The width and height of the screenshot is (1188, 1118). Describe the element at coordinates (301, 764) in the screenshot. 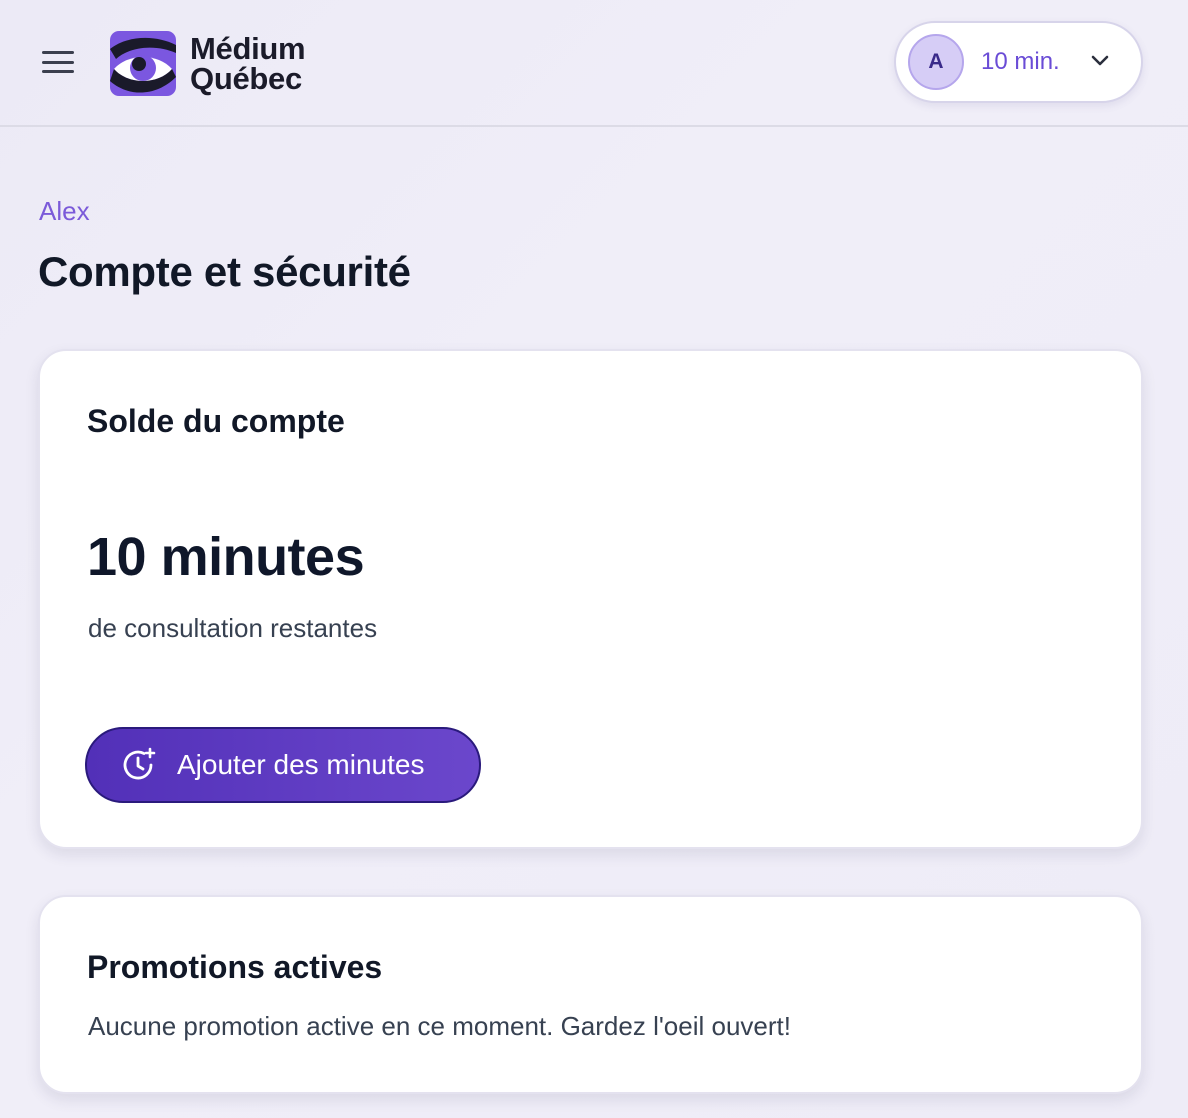

I see `add-minutes-label: Ajouter des minutes` at that location.